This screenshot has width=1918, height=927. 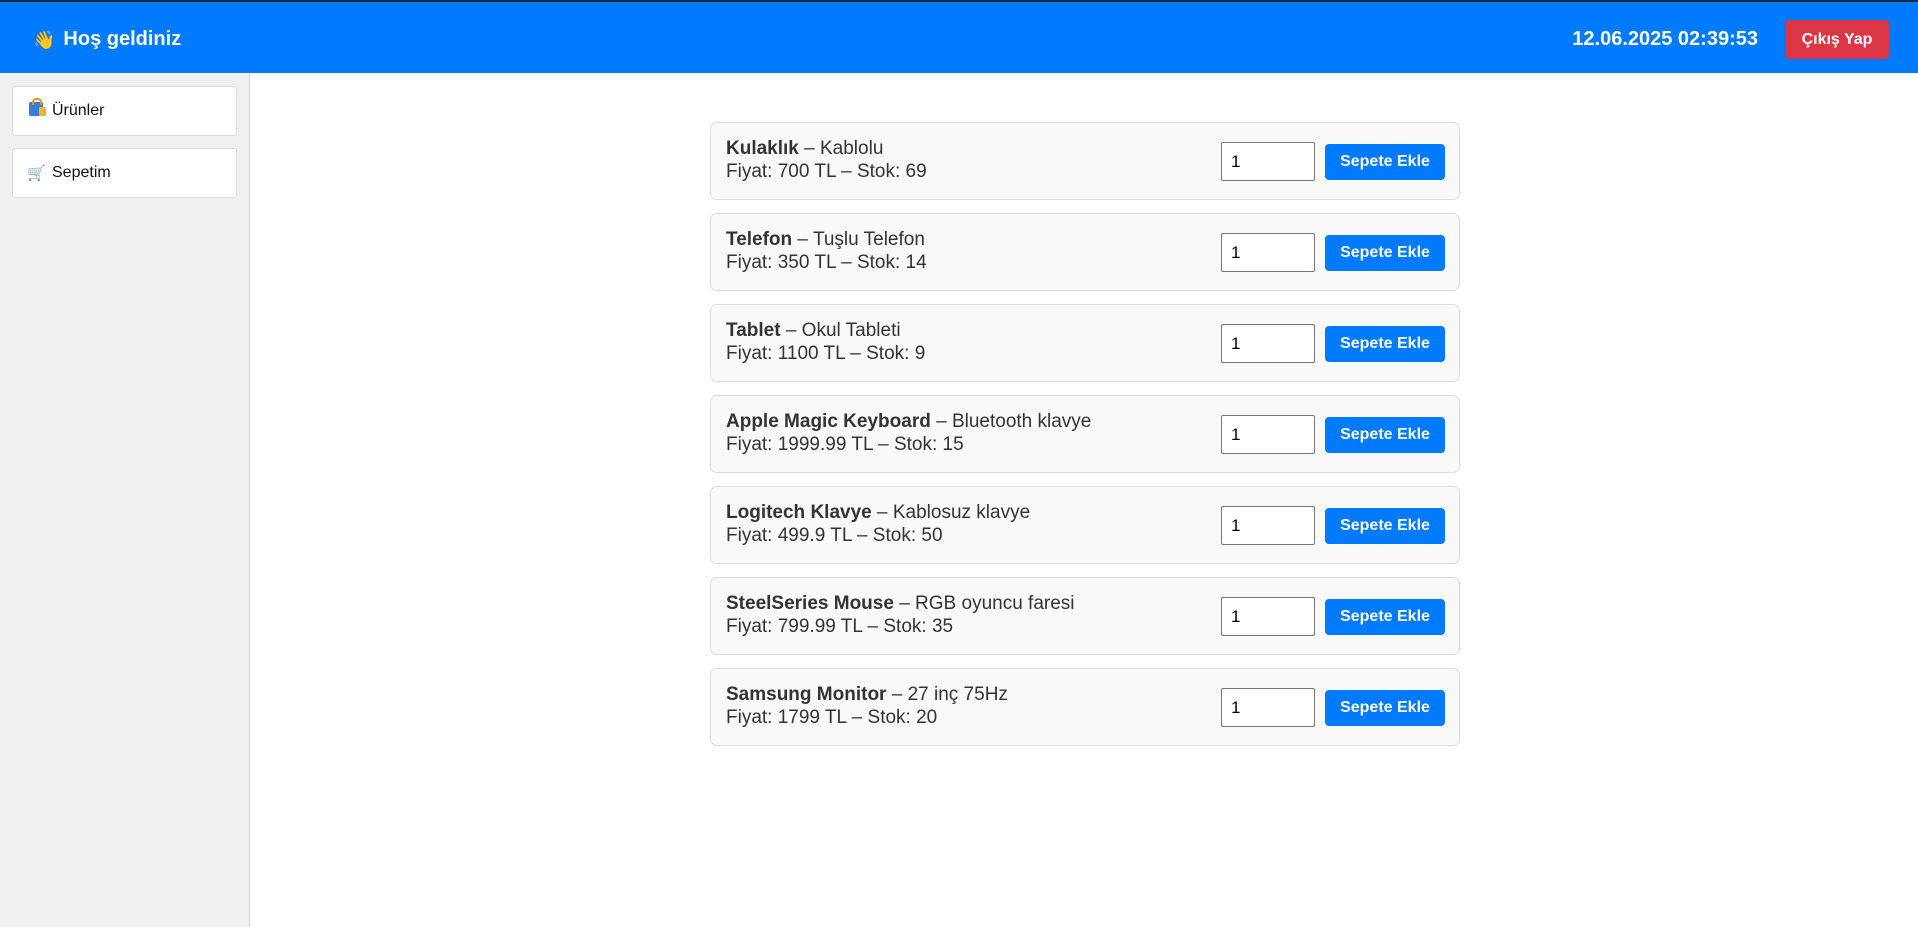 I want to click on product-price-stock: Fiyat: 1100 TL – Stok: 9, so click(x=826, y=353).